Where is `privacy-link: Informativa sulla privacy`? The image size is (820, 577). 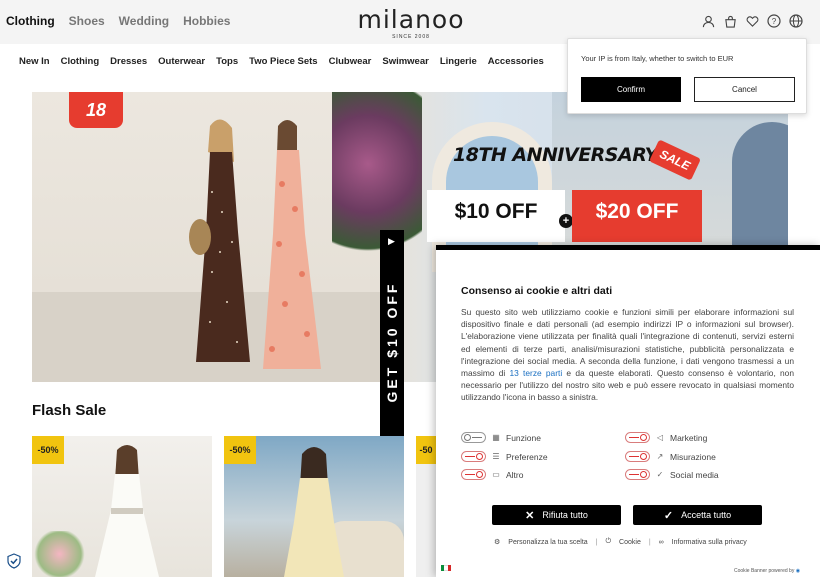
privacy-link: Informativa sulla privacy is located at coordinates (709, 542).